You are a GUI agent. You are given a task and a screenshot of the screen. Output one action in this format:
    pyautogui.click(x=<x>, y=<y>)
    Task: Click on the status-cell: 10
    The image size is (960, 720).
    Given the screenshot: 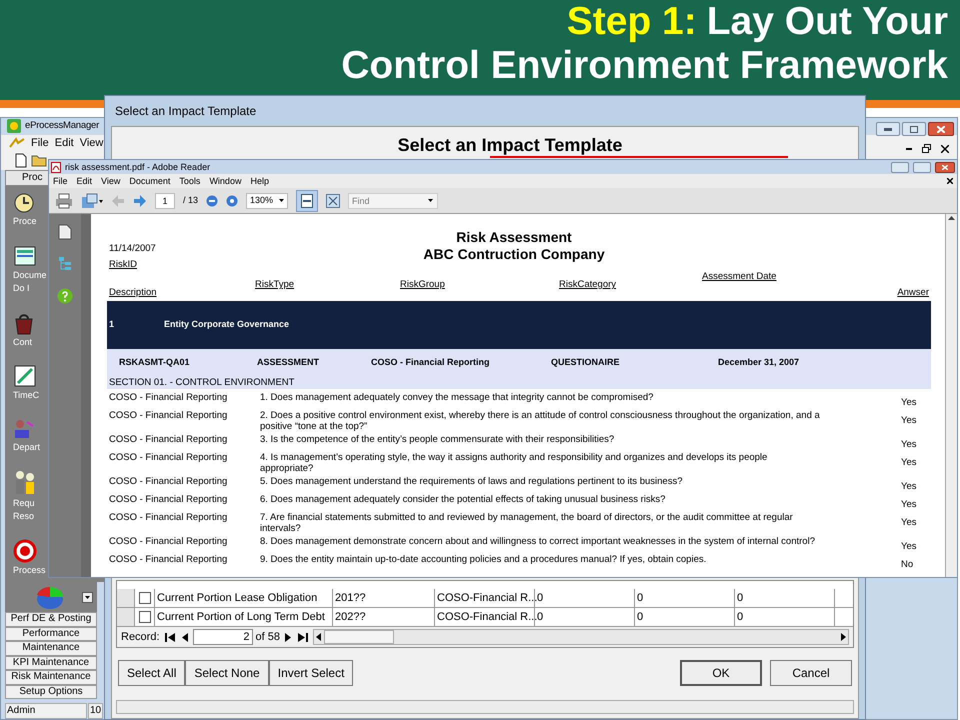 What is the action you would take?
    pyautogui.click(x=95, y=711)
    